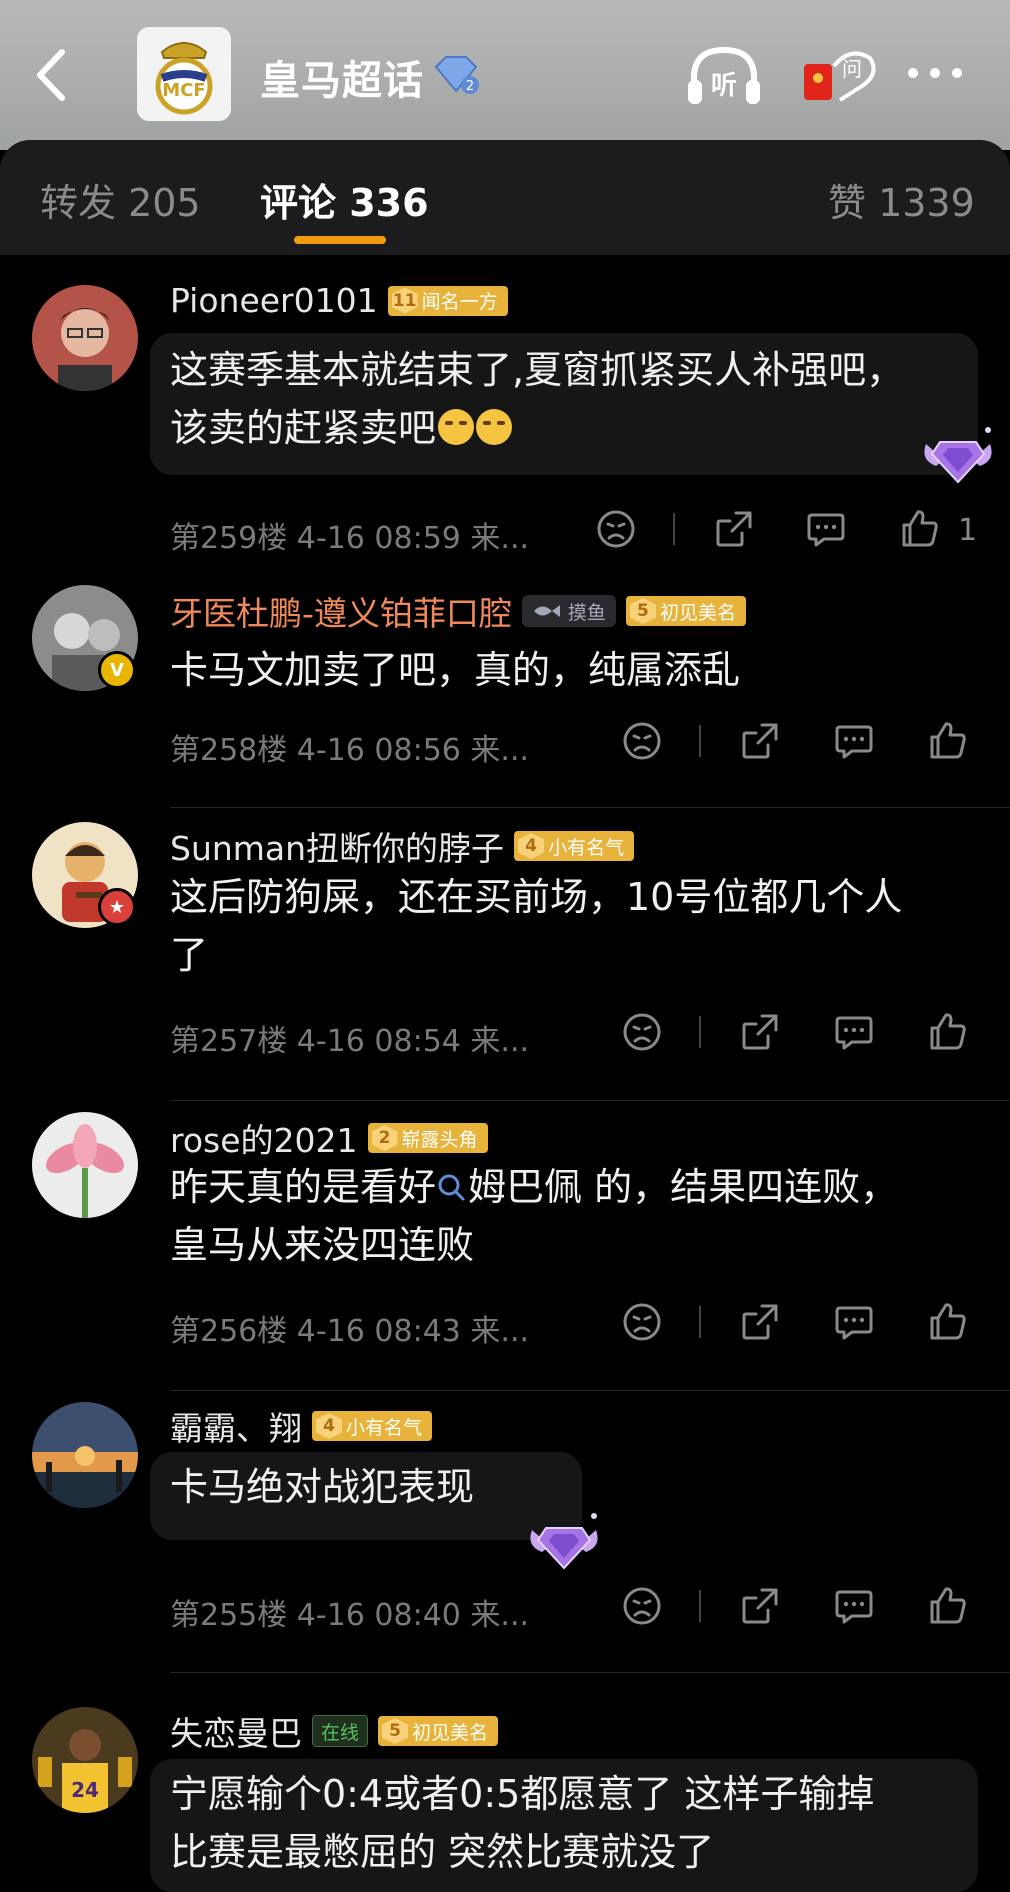  Describe the element at coordinates (935, 75) in the screenshot. I see `more-icon` at that location.